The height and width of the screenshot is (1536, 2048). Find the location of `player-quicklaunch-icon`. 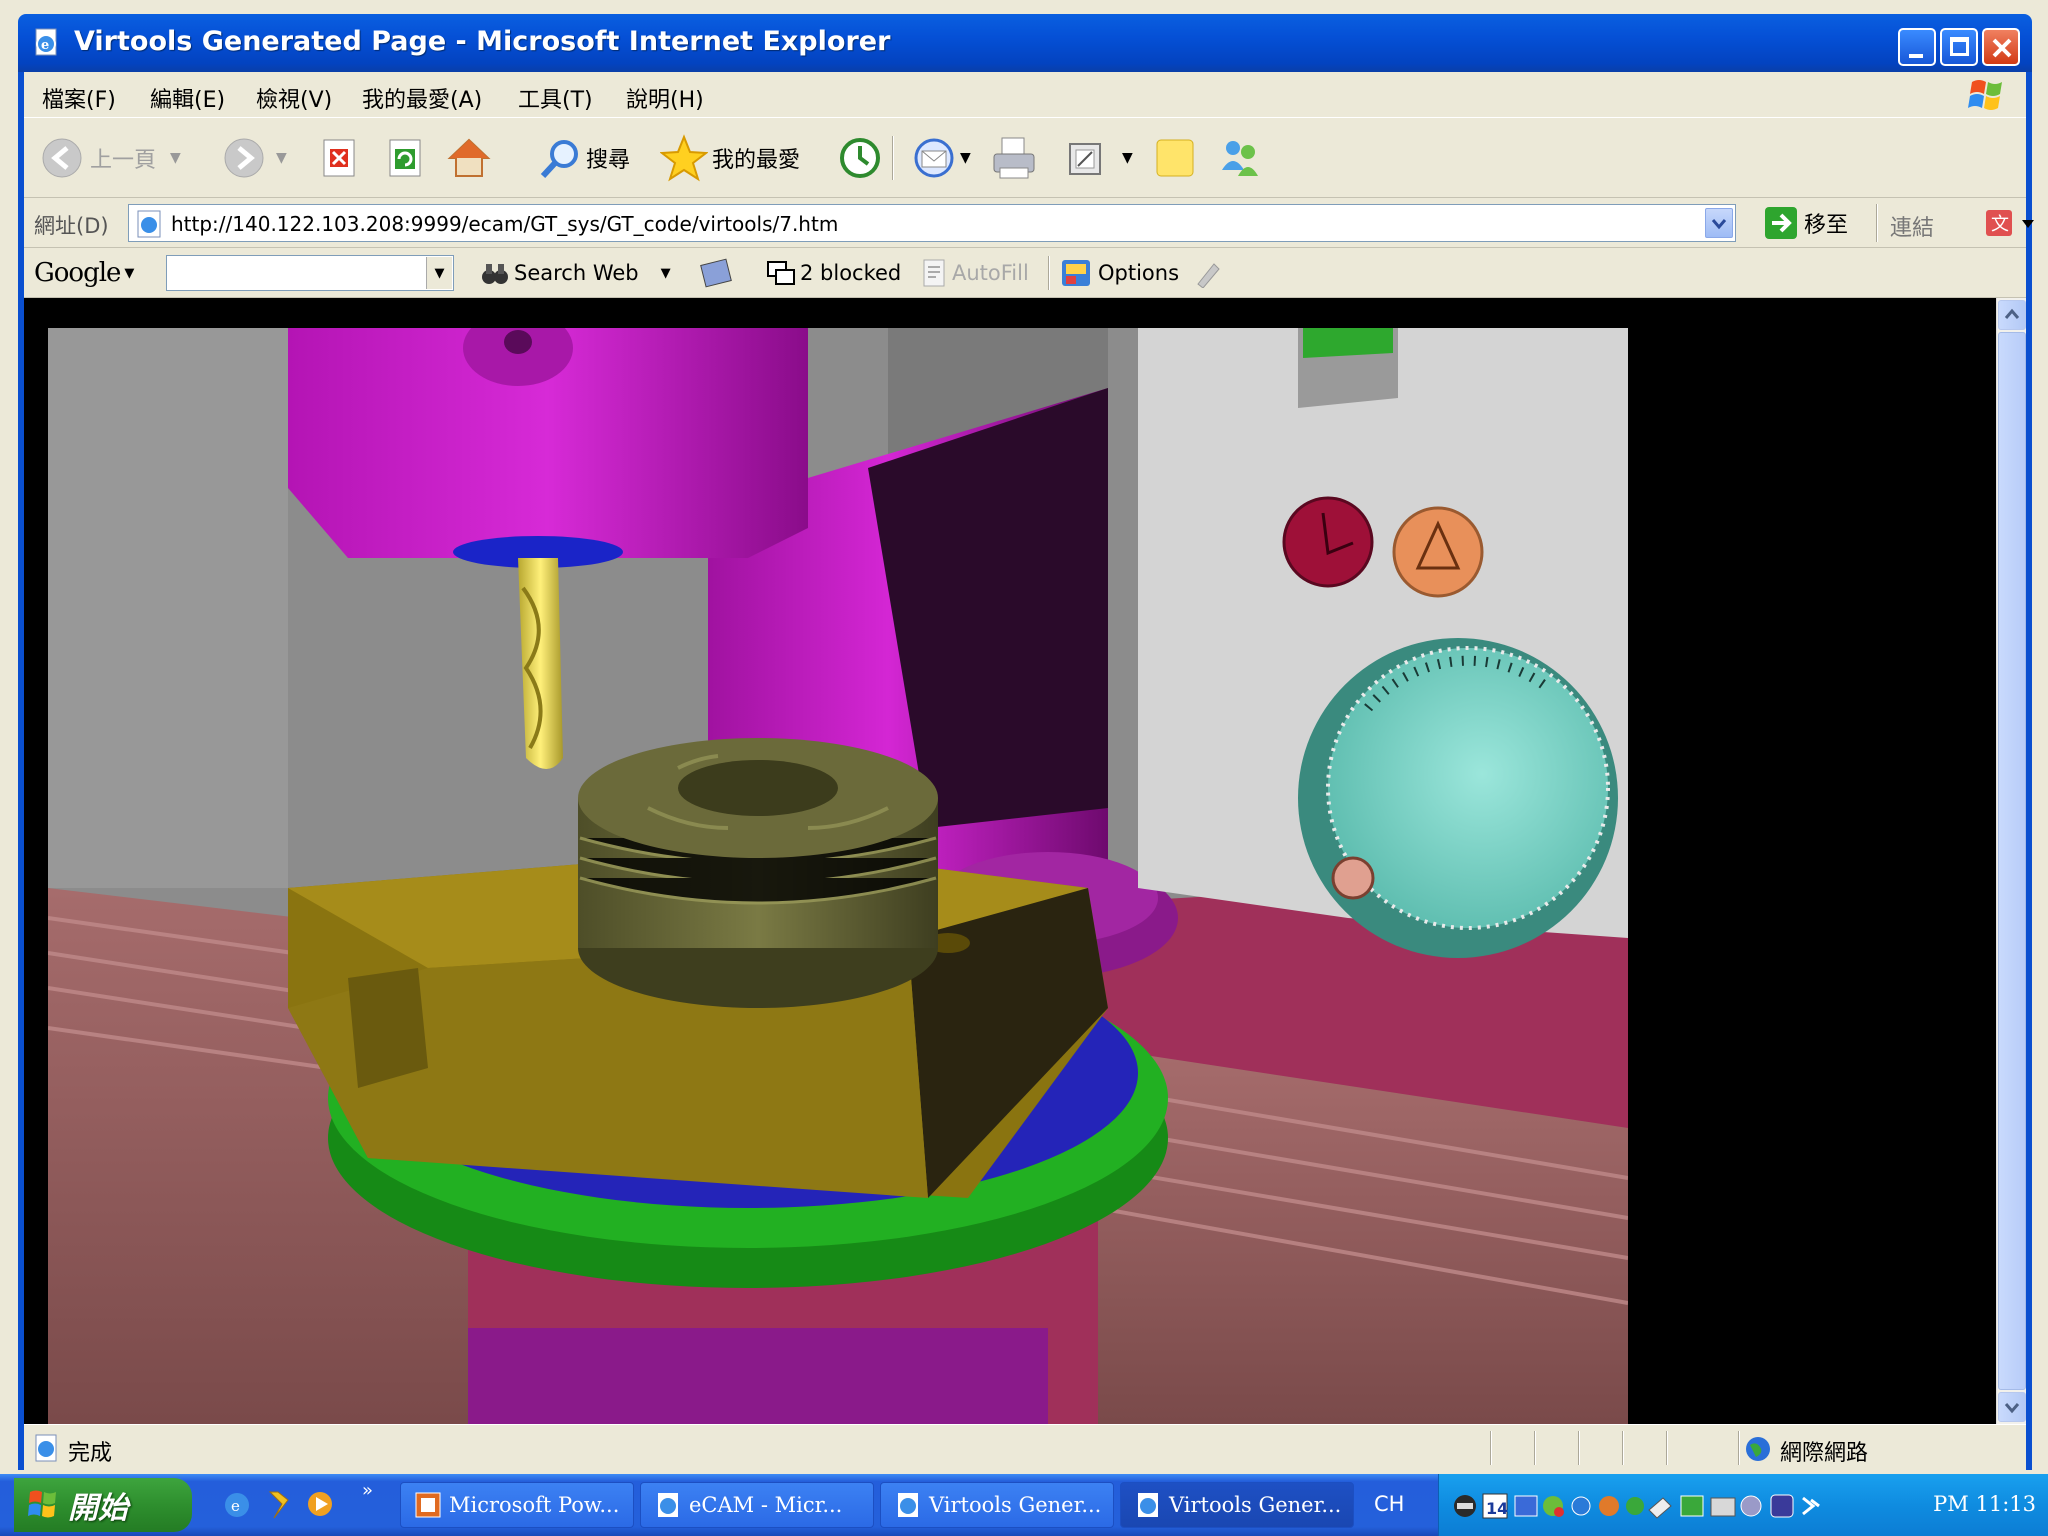

player-quicklaunch-icon is located at coordinates (320, 1504).